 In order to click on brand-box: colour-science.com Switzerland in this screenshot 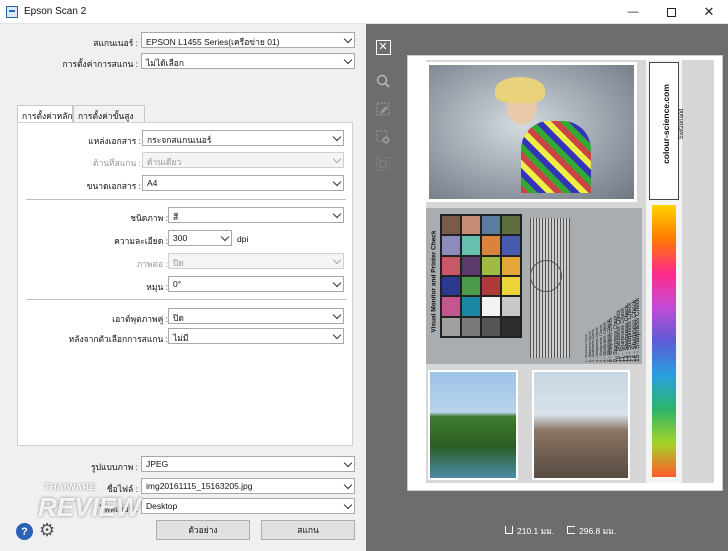, I will do `click(667, 131)`.